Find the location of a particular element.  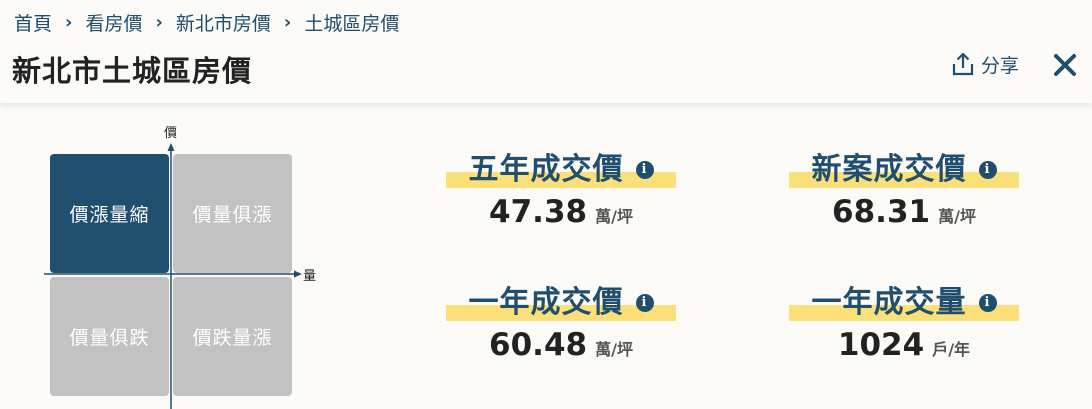

stat-one-year-price: 一年成交價 i 60.48 萬/坪 is located at coordinates (561, 323).